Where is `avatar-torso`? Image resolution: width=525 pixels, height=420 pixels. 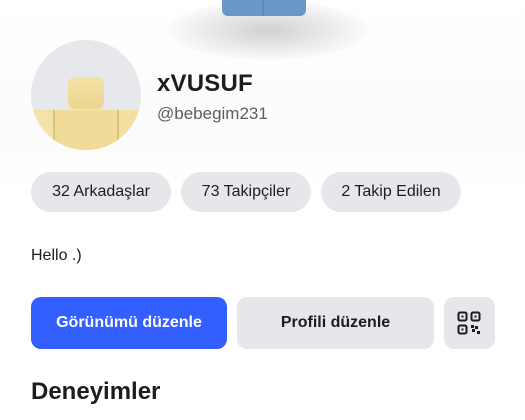
avatar-torso is located at coordinates (86, 130).